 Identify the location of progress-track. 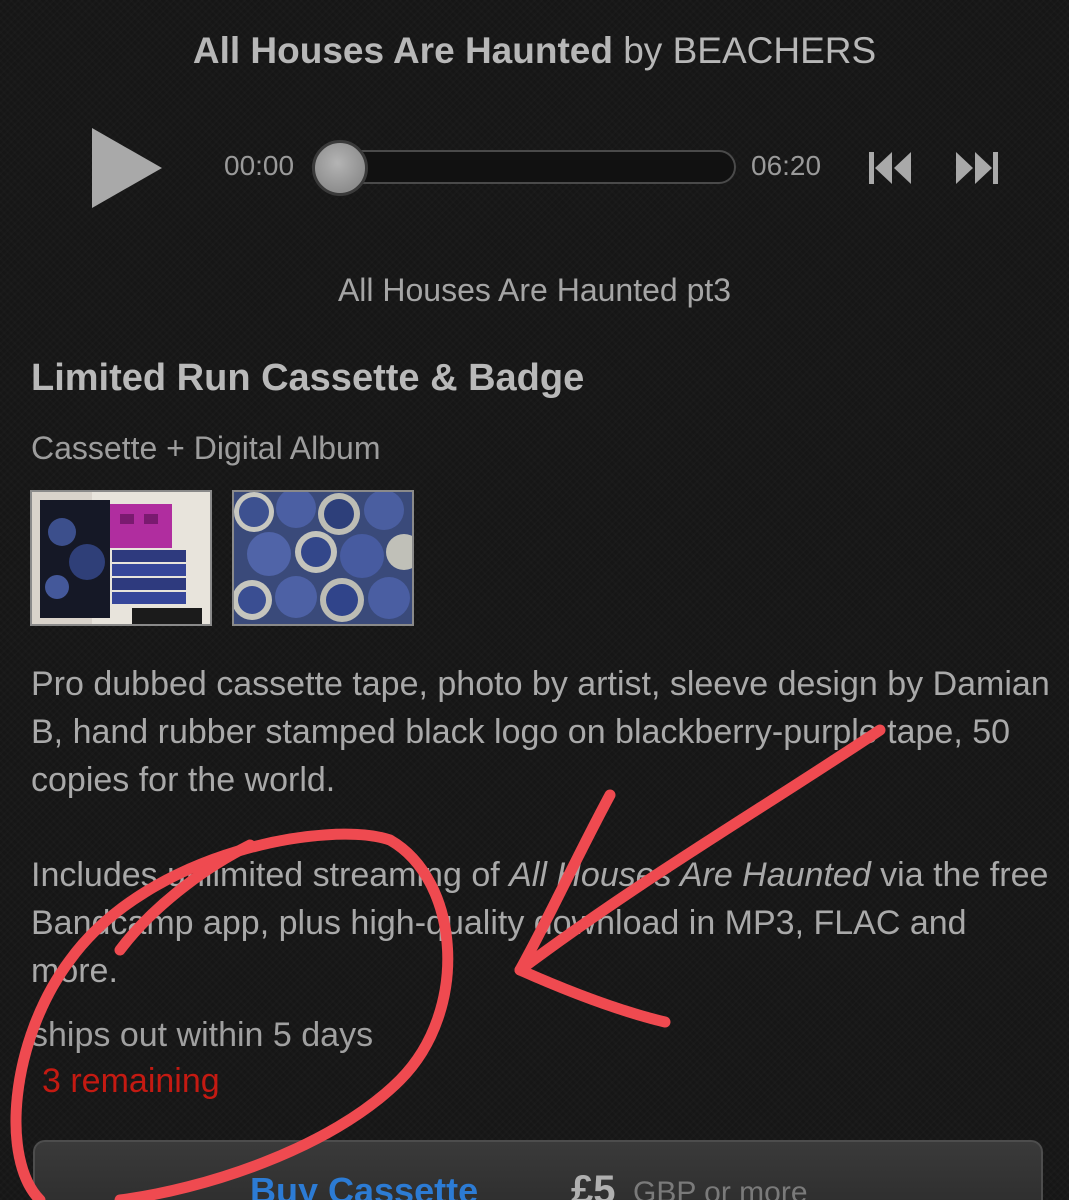
(524, 167).